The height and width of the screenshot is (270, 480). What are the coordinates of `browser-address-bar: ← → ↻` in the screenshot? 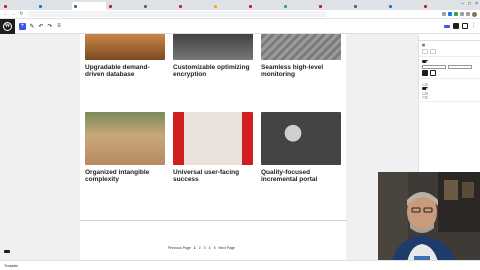 It's located at (240, 14).